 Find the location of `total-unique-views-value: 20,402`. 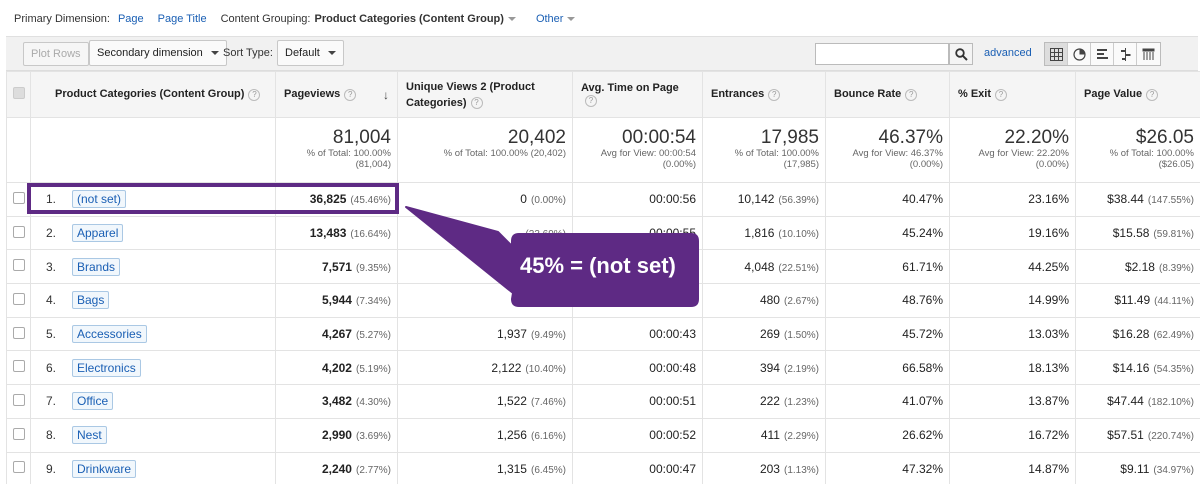

total-unique-views-value: 20,402 is located at coordinates (536, 137).